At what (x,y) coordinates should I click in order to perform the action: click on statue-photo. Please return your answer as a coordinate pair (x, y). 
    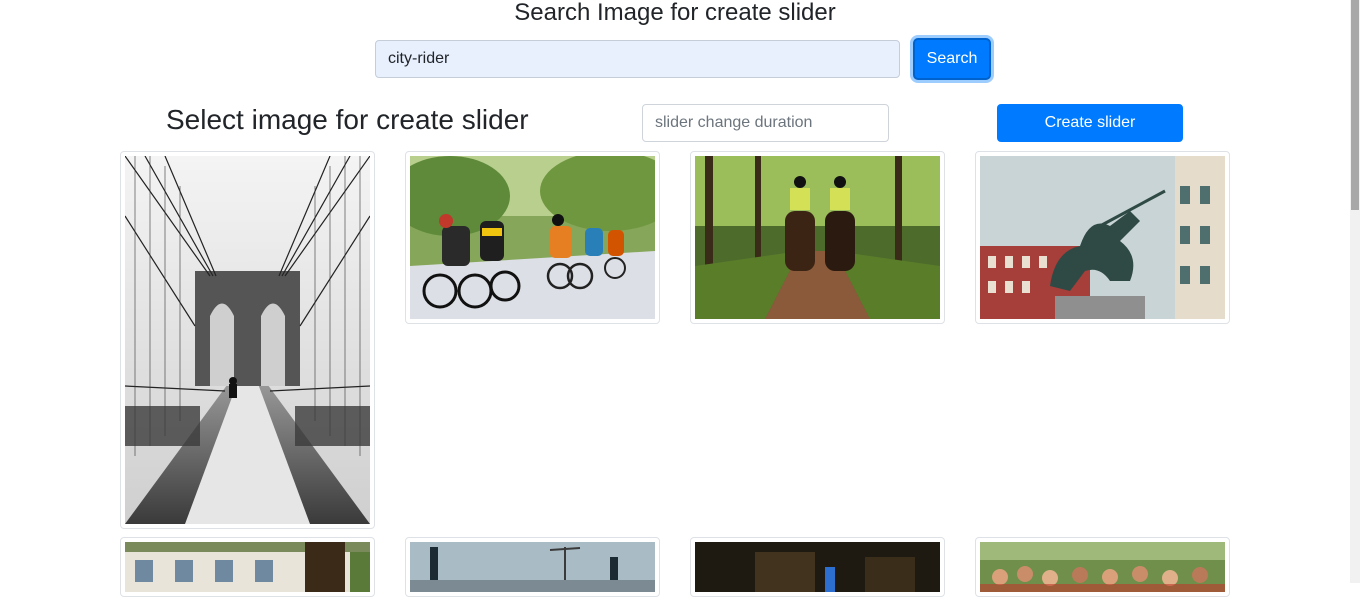
    Looking at the image, I should click on (1102, 237).